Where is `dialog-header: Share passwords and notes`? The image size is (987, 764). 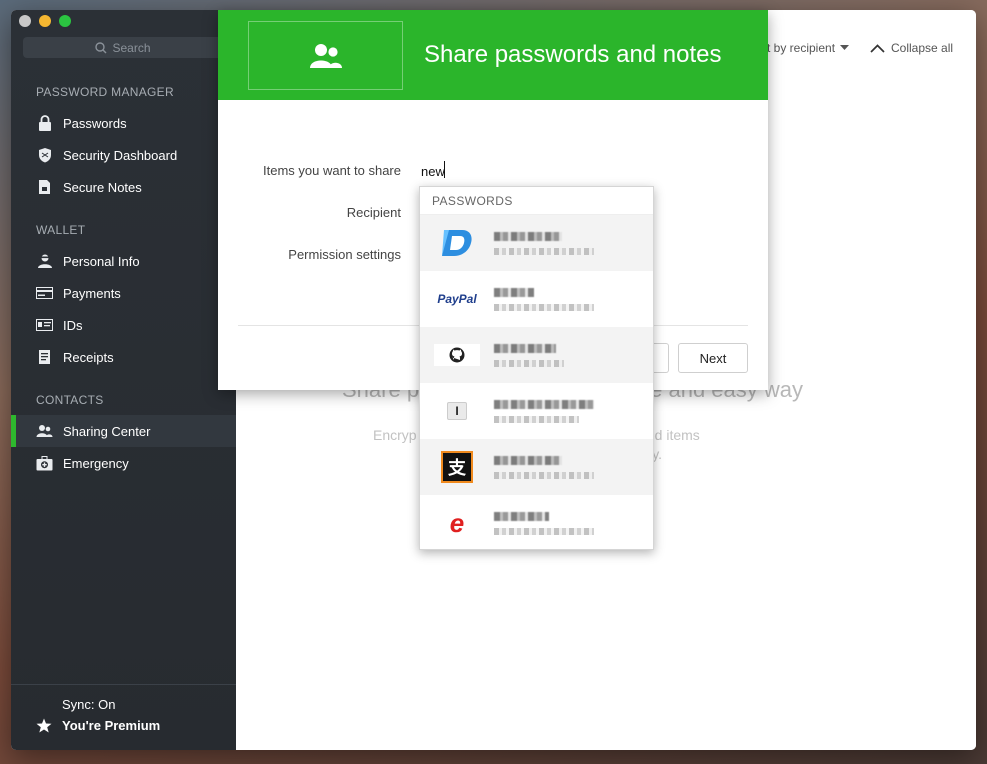 dialog-header: Share passwords and notes is located at coordinates (493, 55).